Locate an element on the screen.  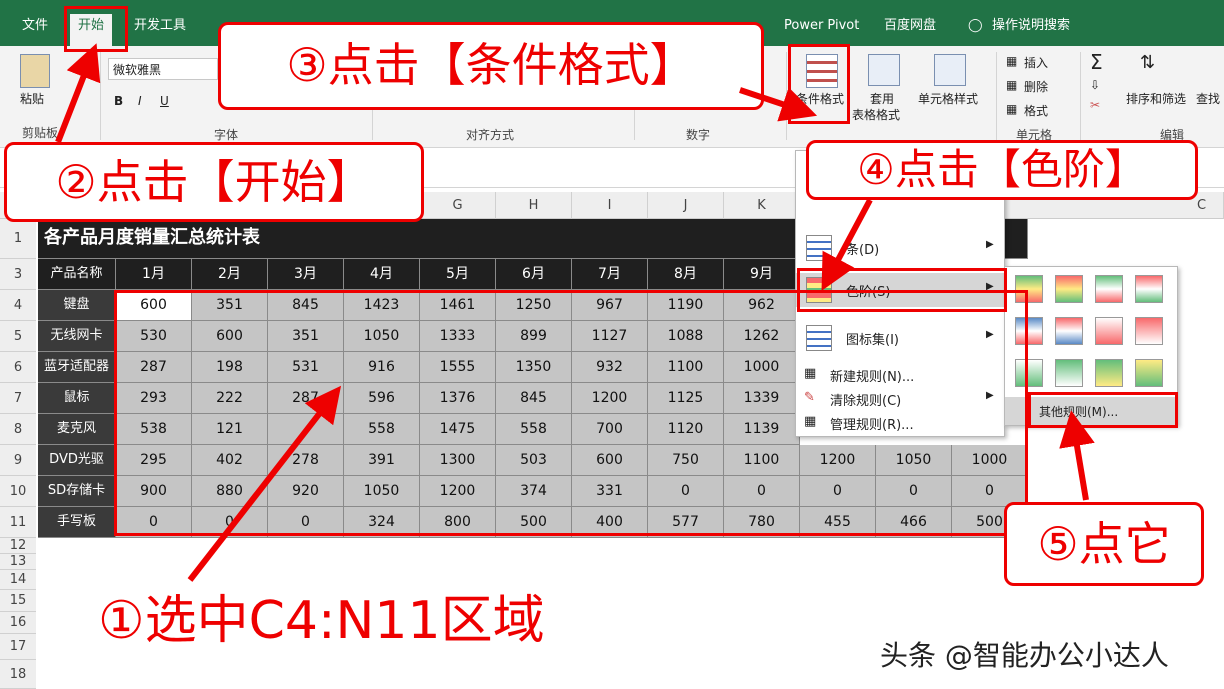
arrow-to-conditional-format is located at coordinates (778, 104).